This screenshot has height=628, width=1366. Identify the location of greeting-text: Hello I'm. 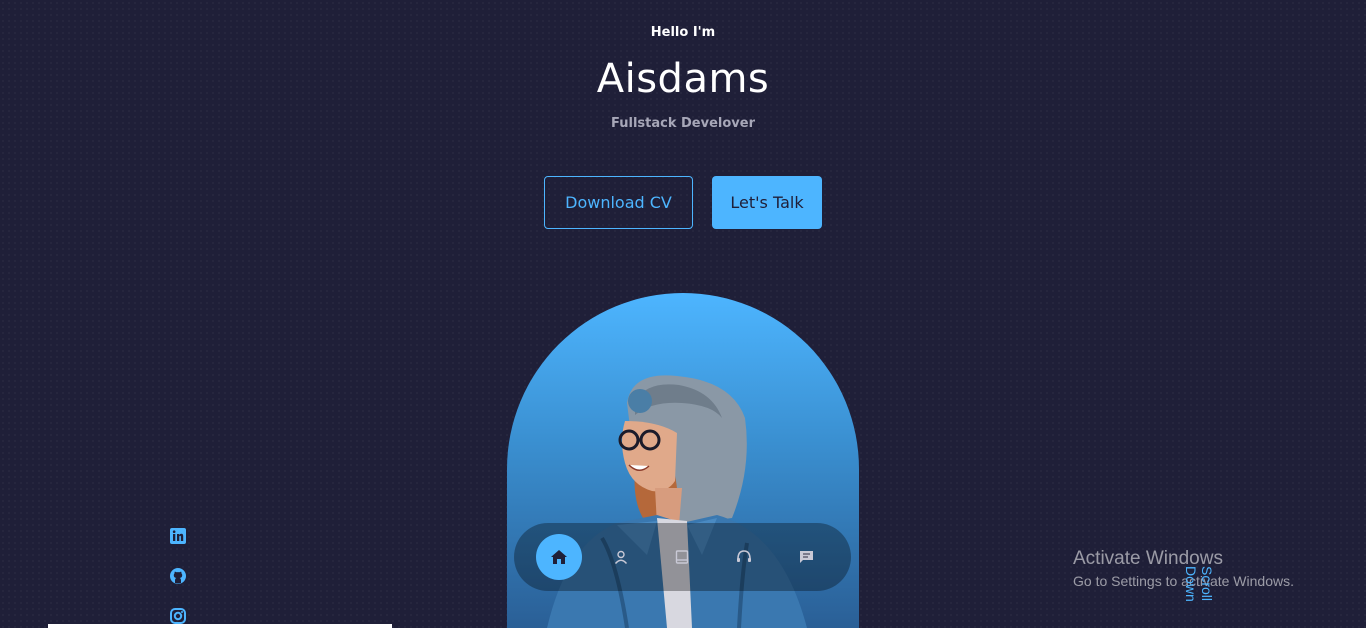
(683, 32).